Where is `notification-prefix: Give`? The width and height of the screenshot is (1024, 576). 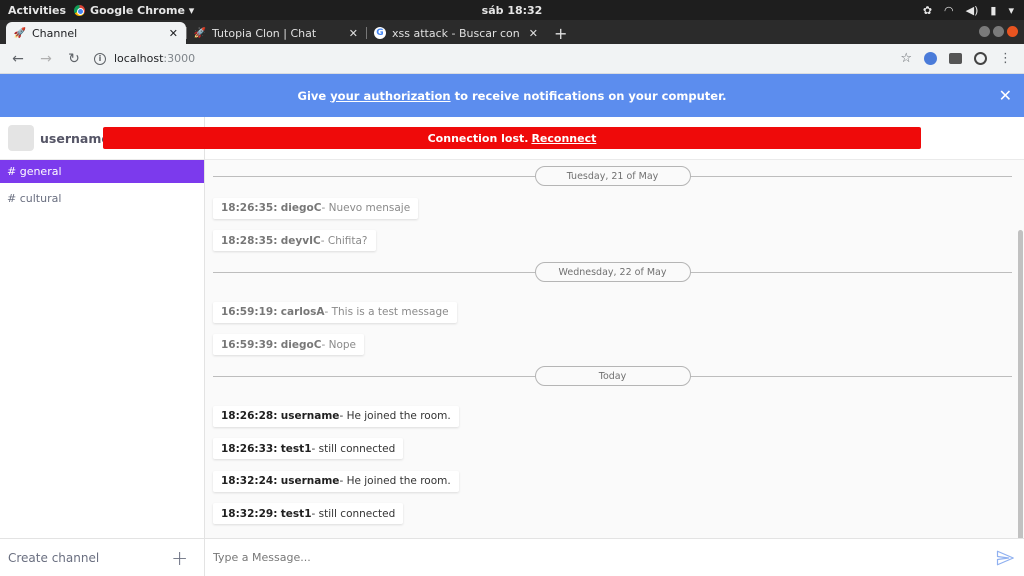 notification-prefix: Give is located at coordinates (314, 95).